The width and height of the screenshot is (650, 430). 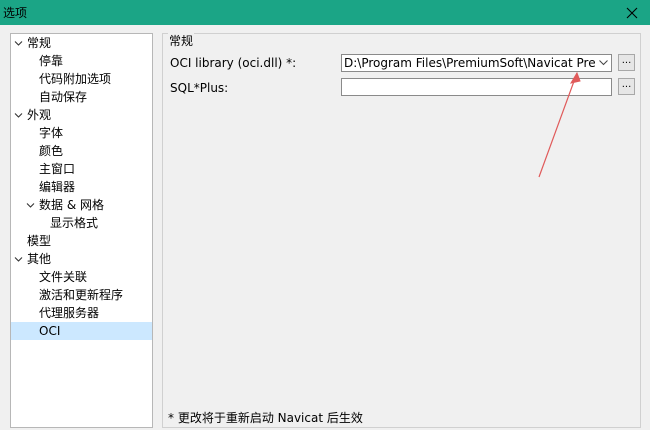 I want to click on arrow-icon, so click(x=559, y=124).